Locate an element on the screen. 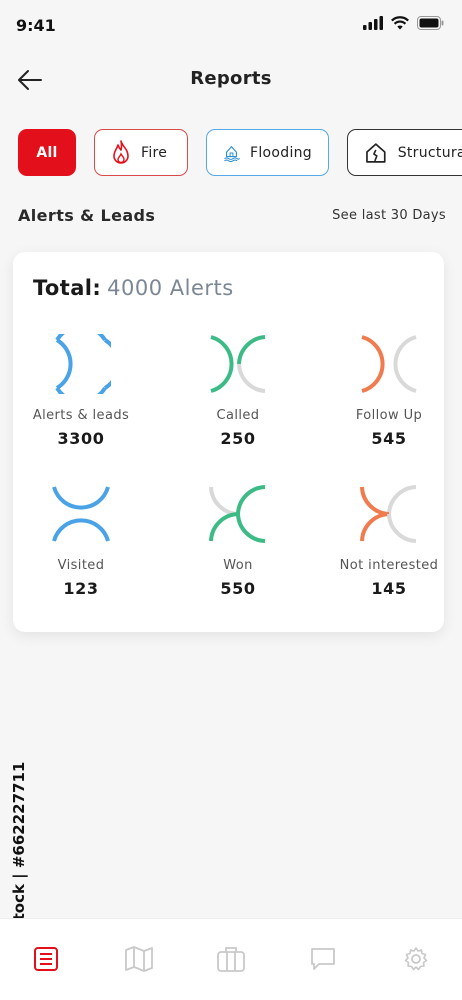  filter-chip-label: Structural is located at coordinates (429, 152).